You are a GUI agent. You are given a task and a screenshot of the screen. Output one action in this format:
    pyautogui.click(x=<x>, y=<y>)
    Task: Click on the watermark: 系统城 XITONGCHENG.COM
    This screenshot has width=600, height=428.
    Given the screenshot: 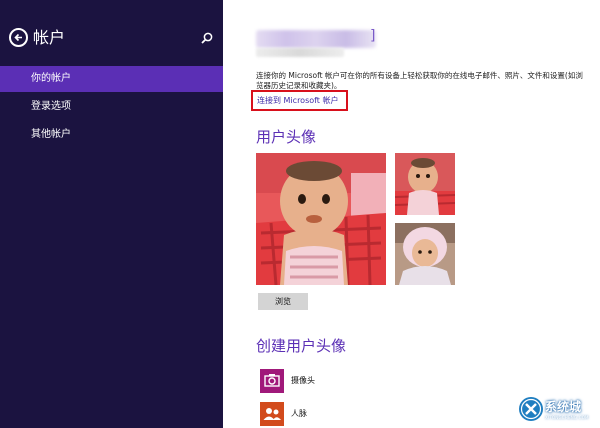 What is the action you would take?
    pyautogui.click(x=559, y=410)
    